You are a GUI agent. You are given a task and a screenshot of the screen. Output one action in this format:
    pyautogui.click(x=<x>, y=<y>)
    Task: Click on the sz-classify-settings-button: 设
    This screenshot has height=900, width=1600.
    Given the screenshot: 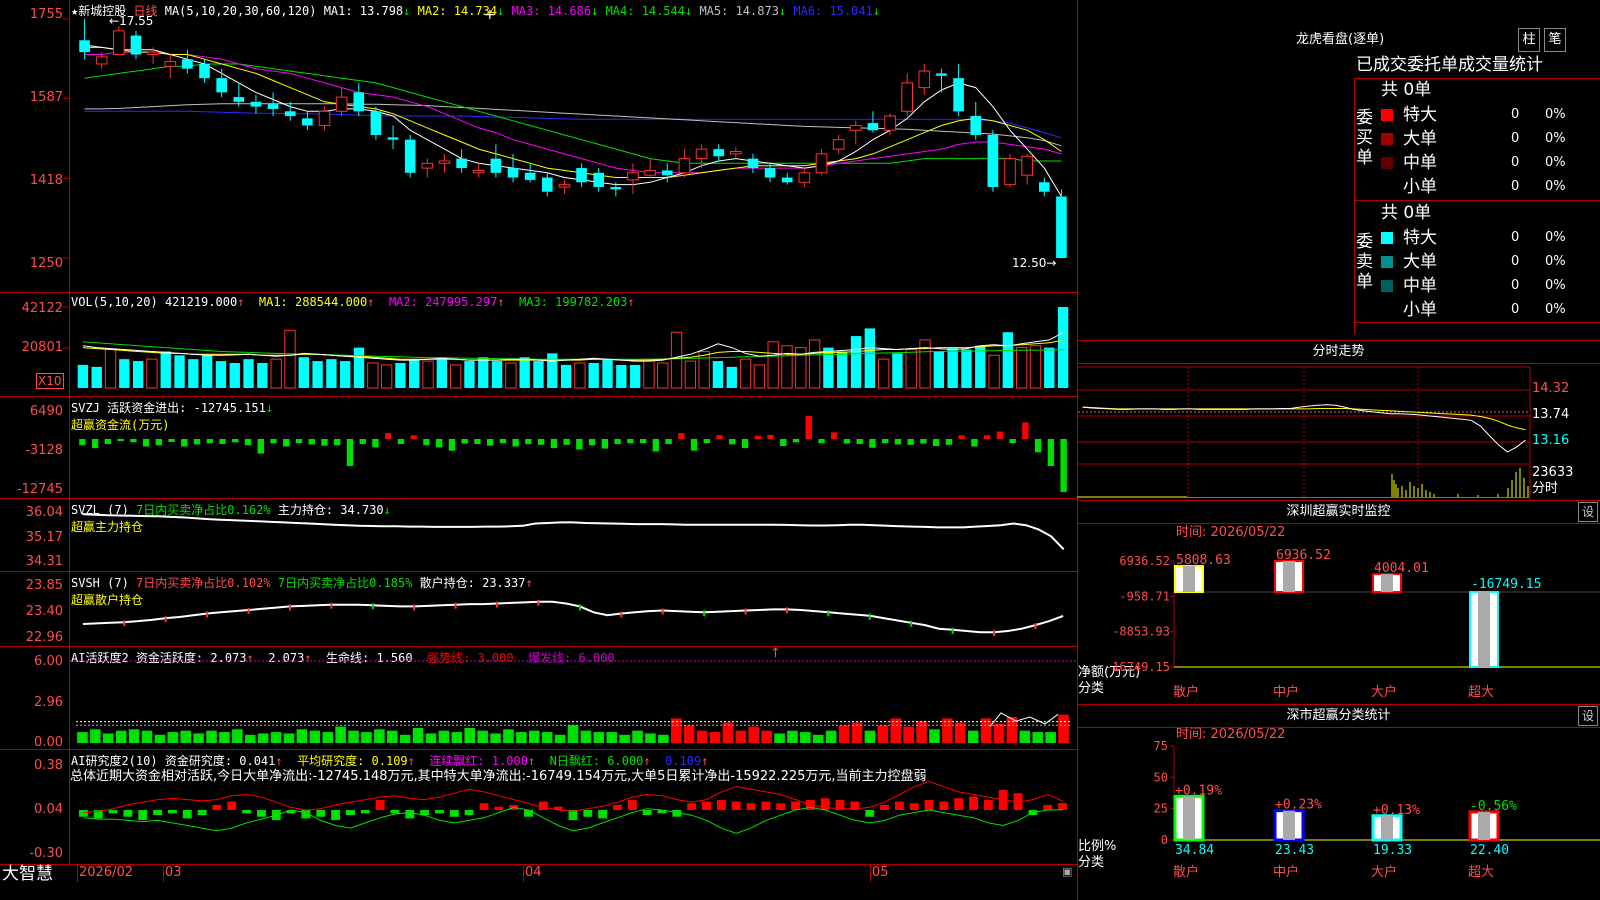 What is the action you would take?
    pyautogui.click(x=1588, y=716)
    